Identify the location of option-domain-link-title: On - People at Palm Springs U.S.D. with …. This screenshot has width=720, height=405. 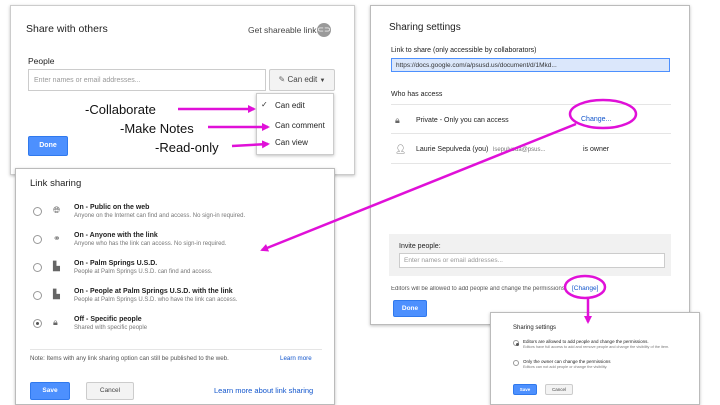
(153, 291).